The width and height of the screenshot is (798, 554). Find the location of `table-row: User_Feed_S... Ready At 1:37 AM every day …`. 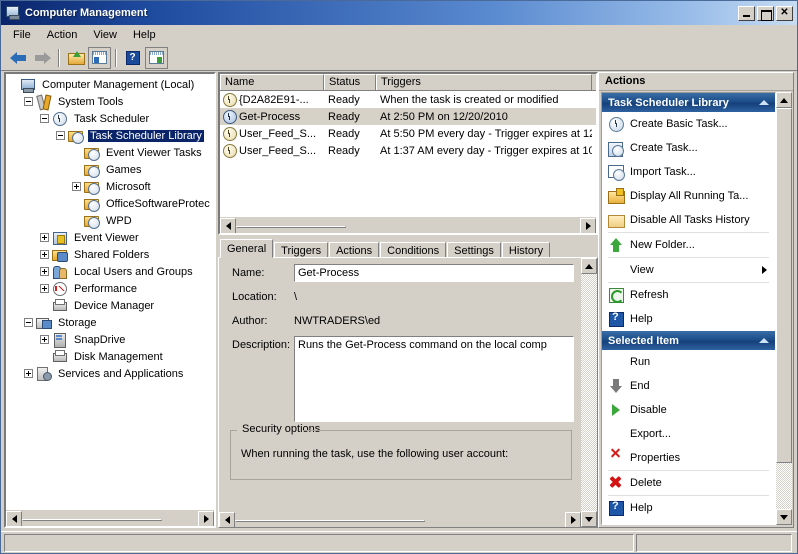

table-row: User_Feed_S... Ready At 1:37 AM every day … is located at coordinates (408, 150).